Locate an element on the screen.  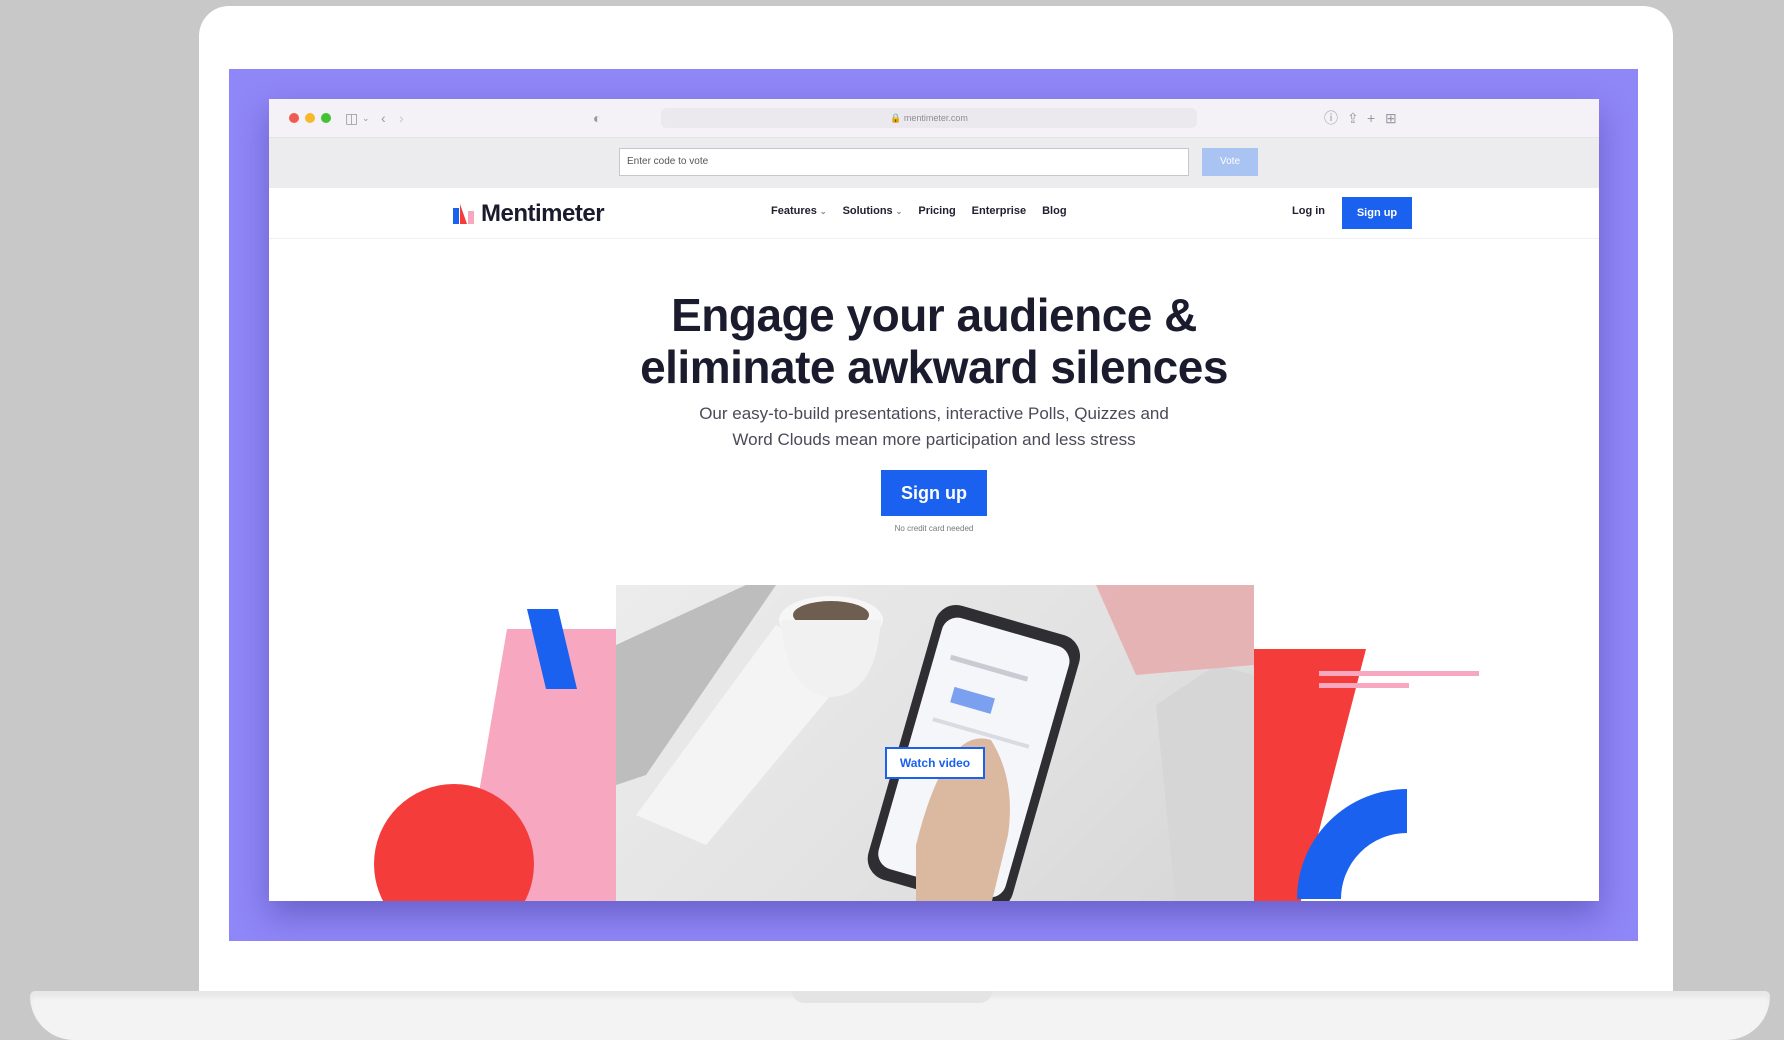
header-signup-button: Sign up is located at coordinates (1377, 213).